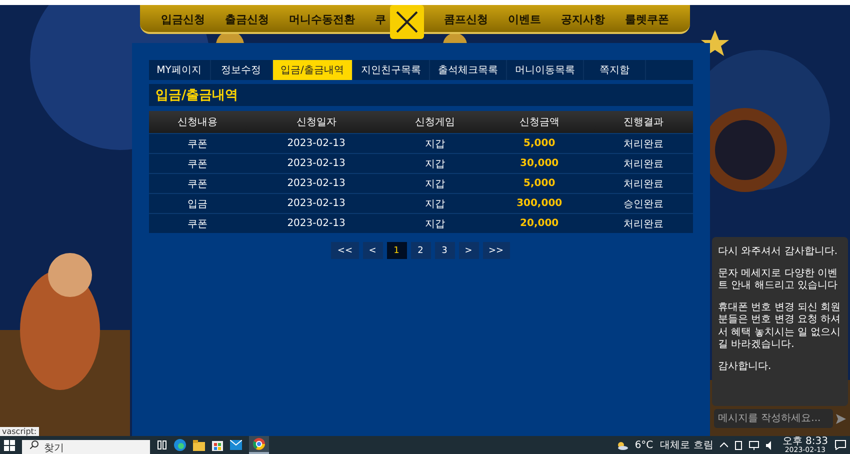  What do you see at coordinates (322, 16) in the screenshot?
I see `menu-item: 머니수동전환` at bounding box center [322, 16].